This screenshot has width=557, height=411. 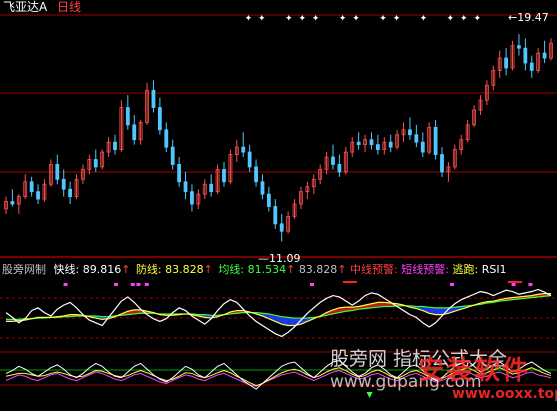 What do you see at coordinates (25, 7) in the screenshot?
I see `stock-title: 飞亚达A` at bounding box center [25, 7].